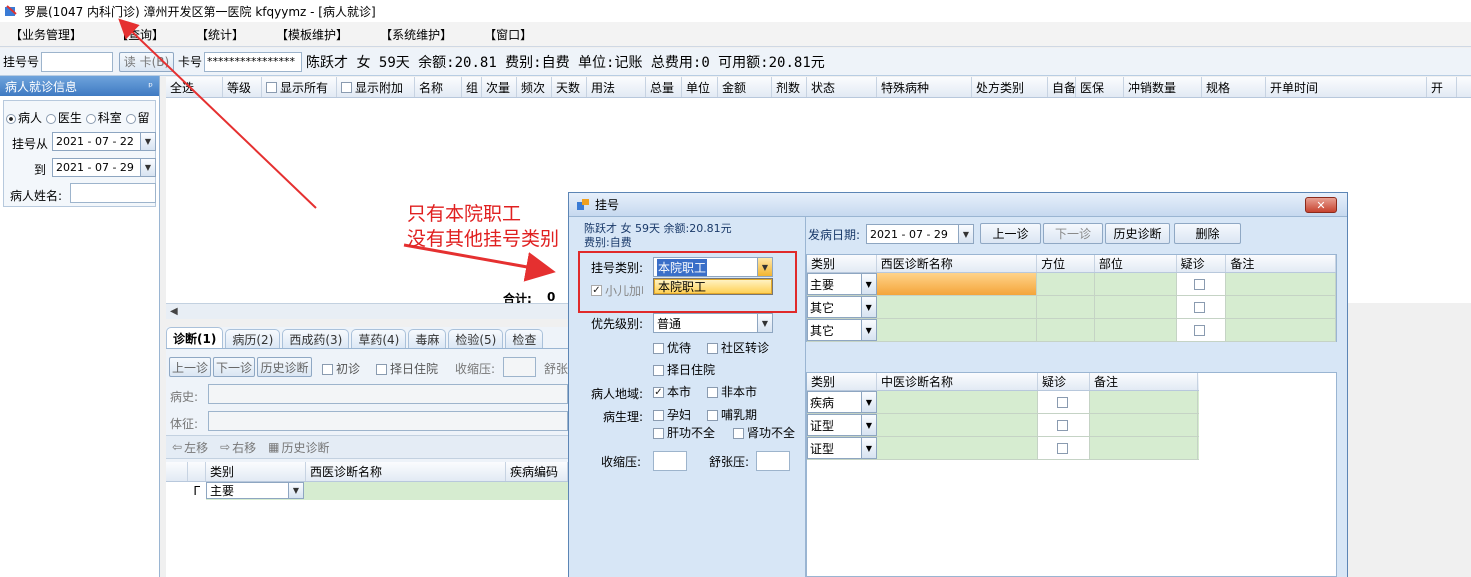 This screenshot has height=577, width=1471. Describe the element at coordinates (464, 214) in the screenshot. I see `annotation-line1: 只有本院职工` at that location.